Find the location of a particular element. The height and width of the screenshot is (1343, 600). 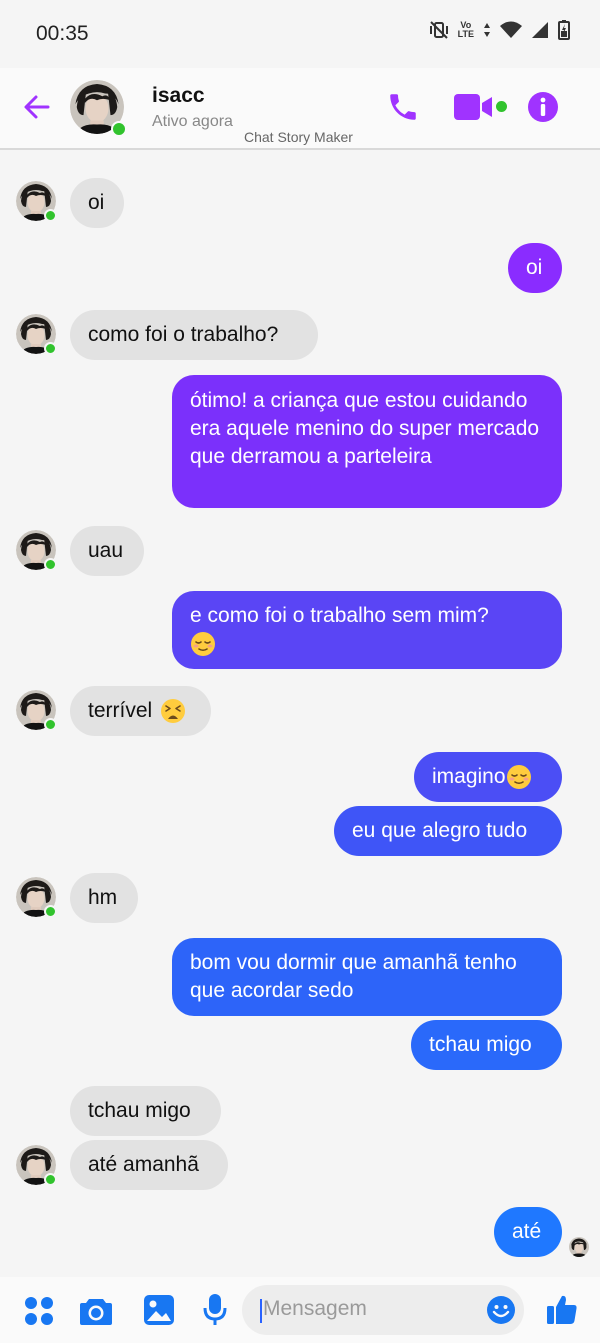

message-bubble-outgoing: imagino is located at coordinates (488, 777).